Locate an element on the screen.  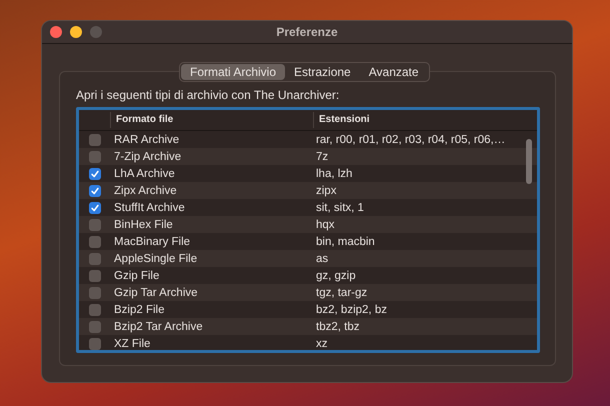
window-title: Preferenze is located at coordinates (307, 32).